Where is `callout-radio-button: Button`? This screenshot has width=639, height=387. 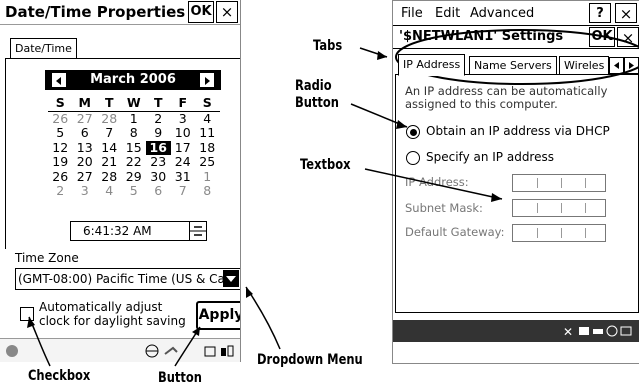 callout-radio-button: Button is located at coordinates (317, 103).